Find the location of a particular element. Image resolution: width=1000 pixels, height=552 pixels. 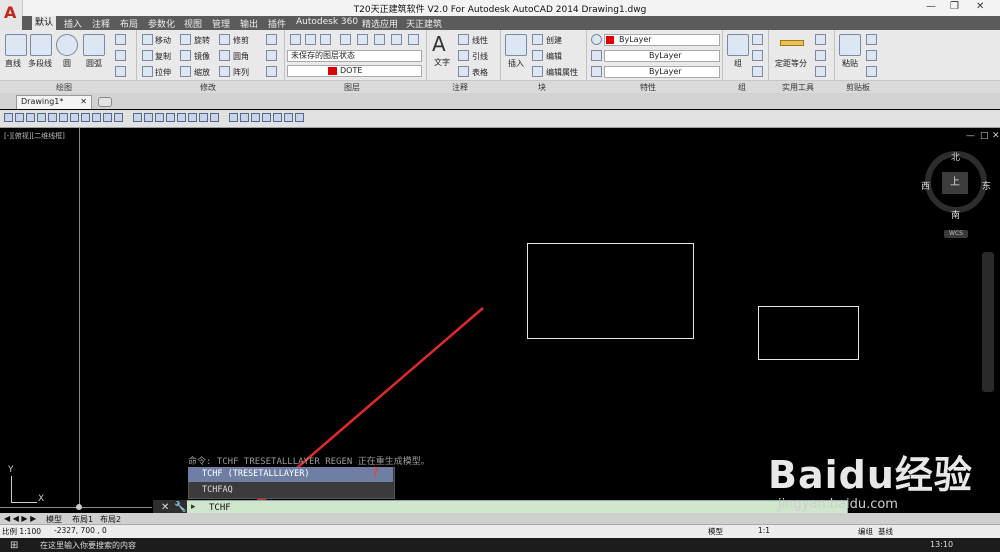

navigation-bar is located at coordinates (988, 322).